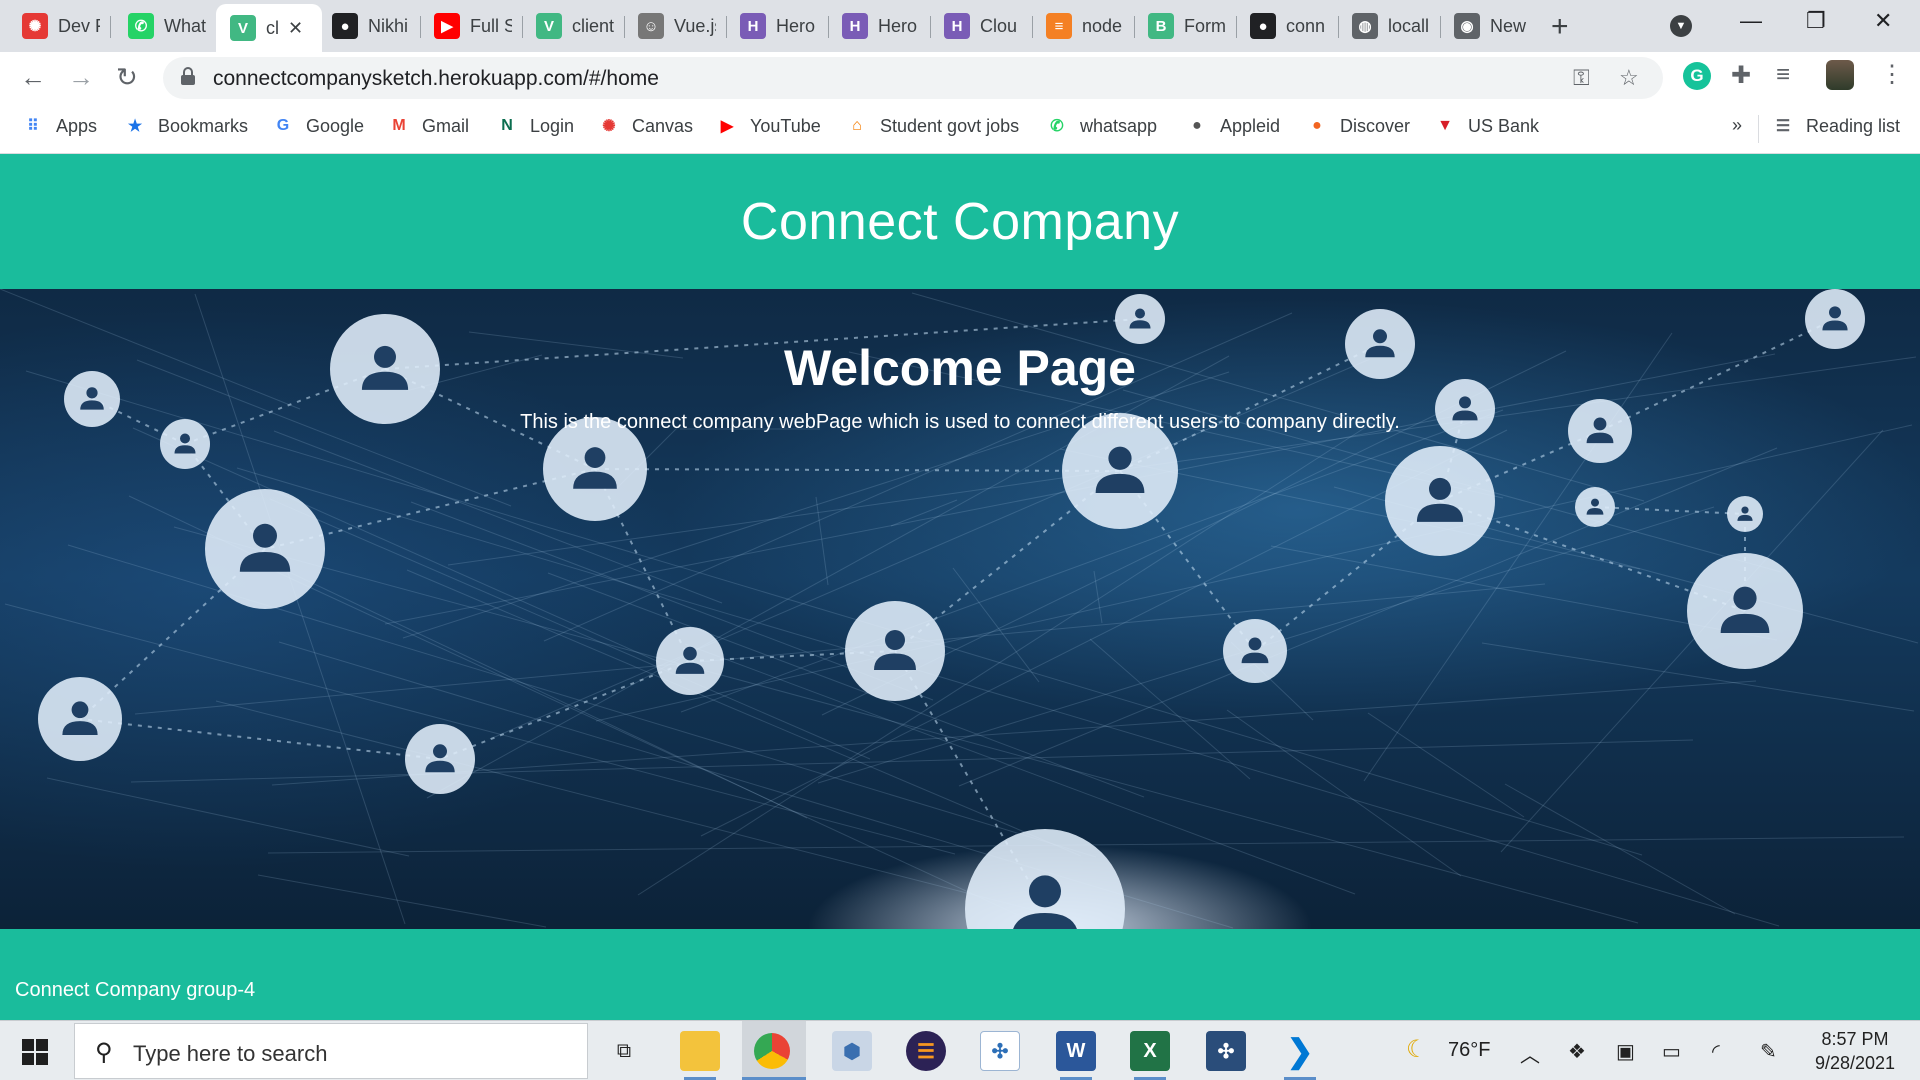  I want to click on bookmark-item: ● Discover, so click(1358, 126).